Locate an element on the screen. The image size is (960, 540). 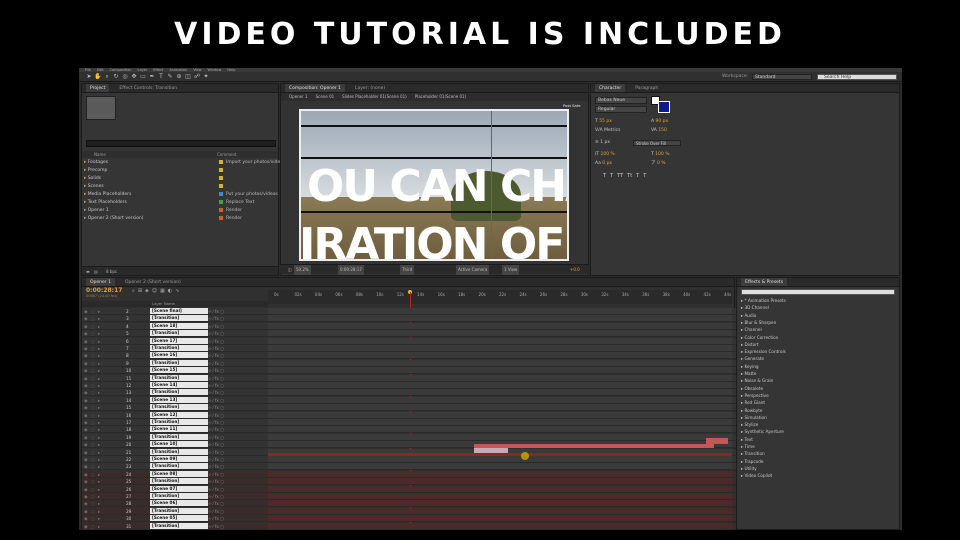
layer-row: ◉ ◌ ▸ 3 [Transition] ⊹ ⁄ fx ◻ is located at coordinates (409, 319).